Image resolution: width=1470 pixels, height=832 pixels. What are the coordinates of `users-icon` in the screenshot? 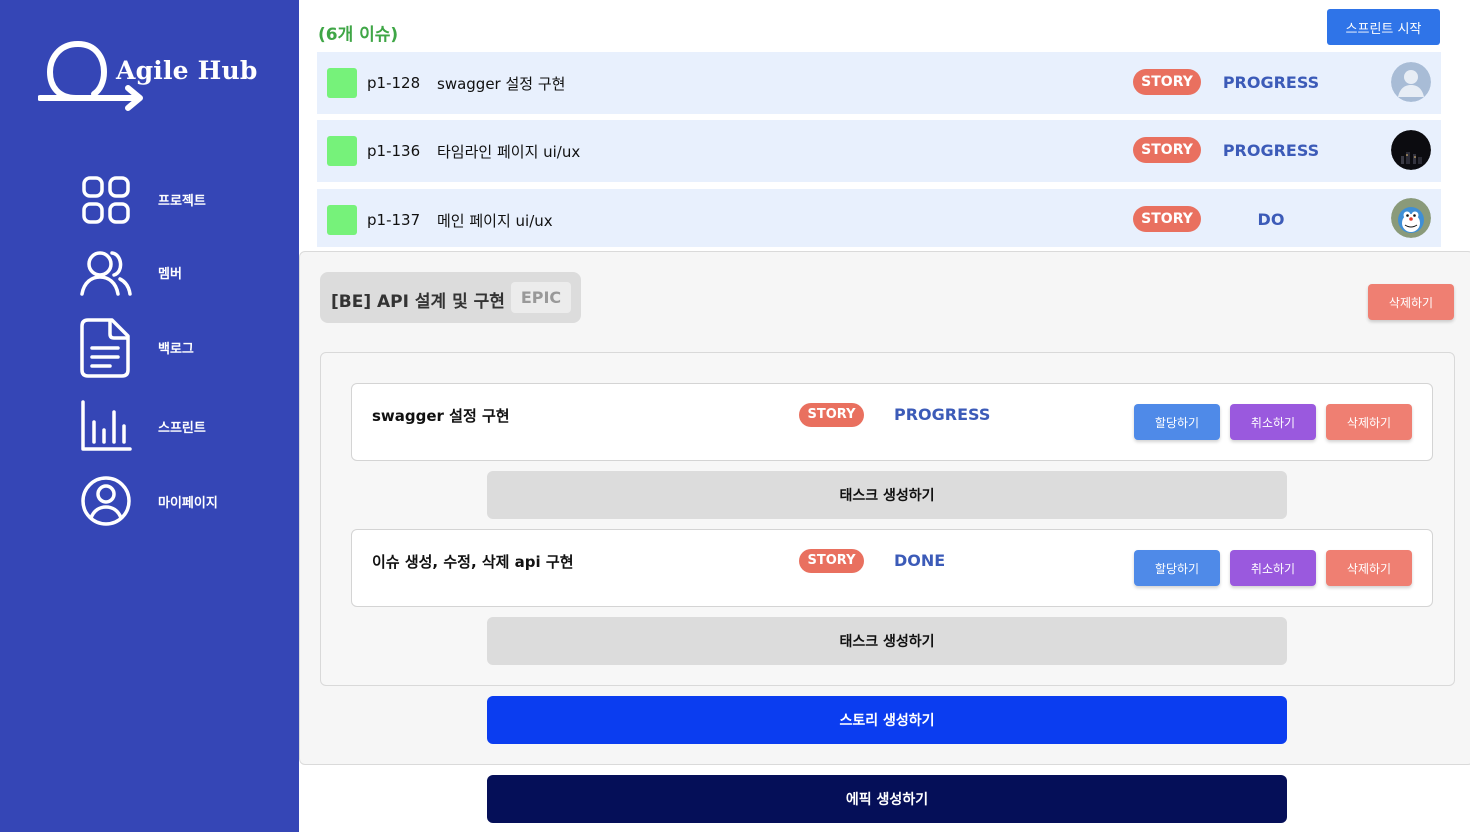 It's located at (106, 273).